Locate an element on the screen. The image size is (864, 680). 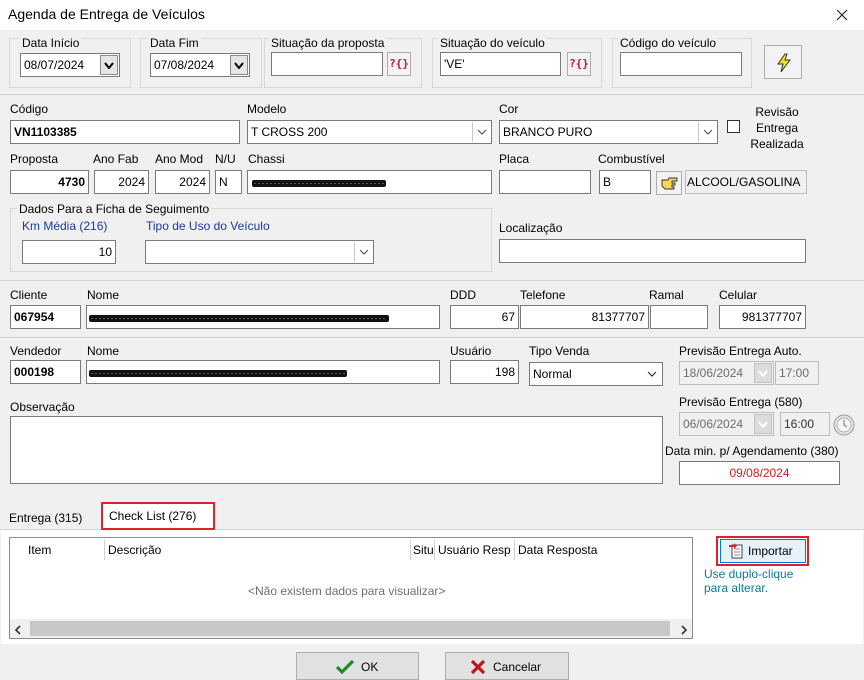
ok-label: OK is located at coordinates (370, 667).